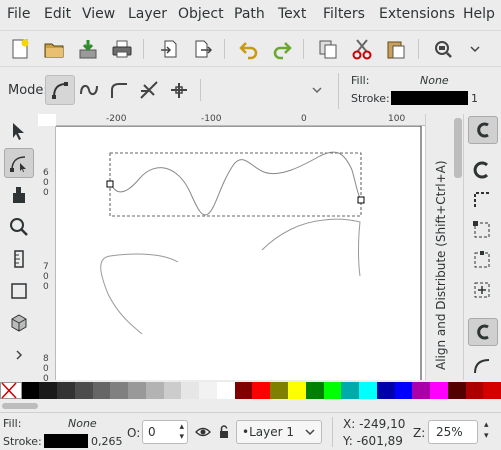 Image resolution: width=501 pixels, height=450 pixels. Describe the element at coordinates (19, 227) in the screenshot. I see `zoom-tool-icon` at that location.